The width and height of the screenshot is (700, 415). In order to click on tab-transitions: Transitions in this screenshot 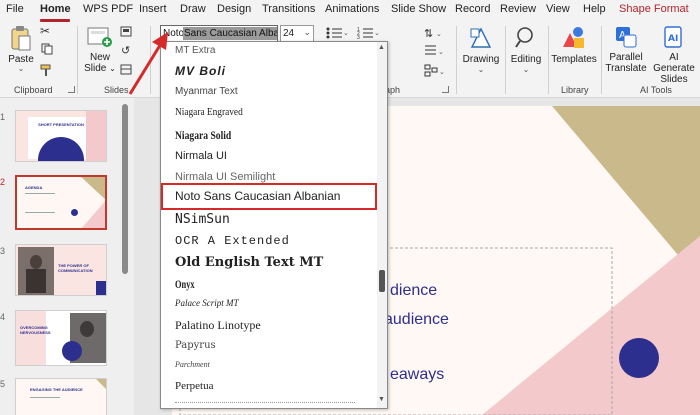, I will do `click(288, 9)`.